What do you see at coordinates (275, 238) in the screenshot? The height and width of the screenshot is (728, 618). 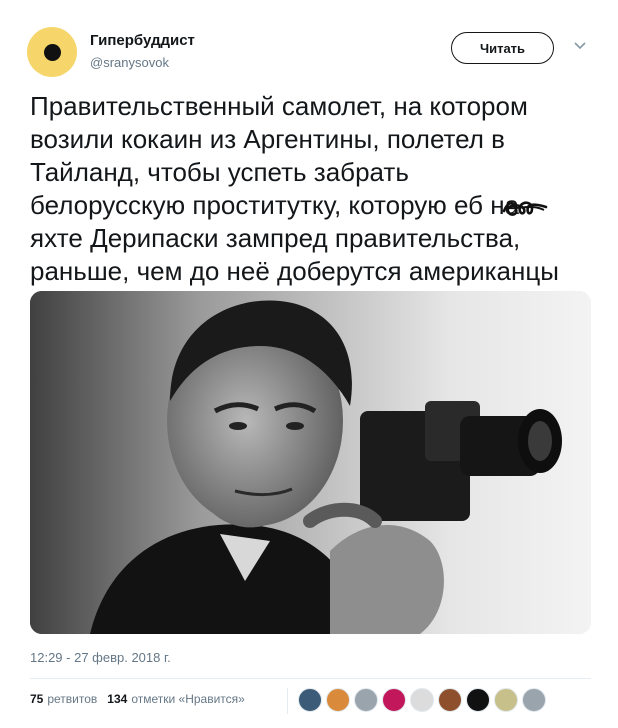 I see `tweet-text-line: яхте Дерипаски зампред правительства,` at bounding box center [275, 238].